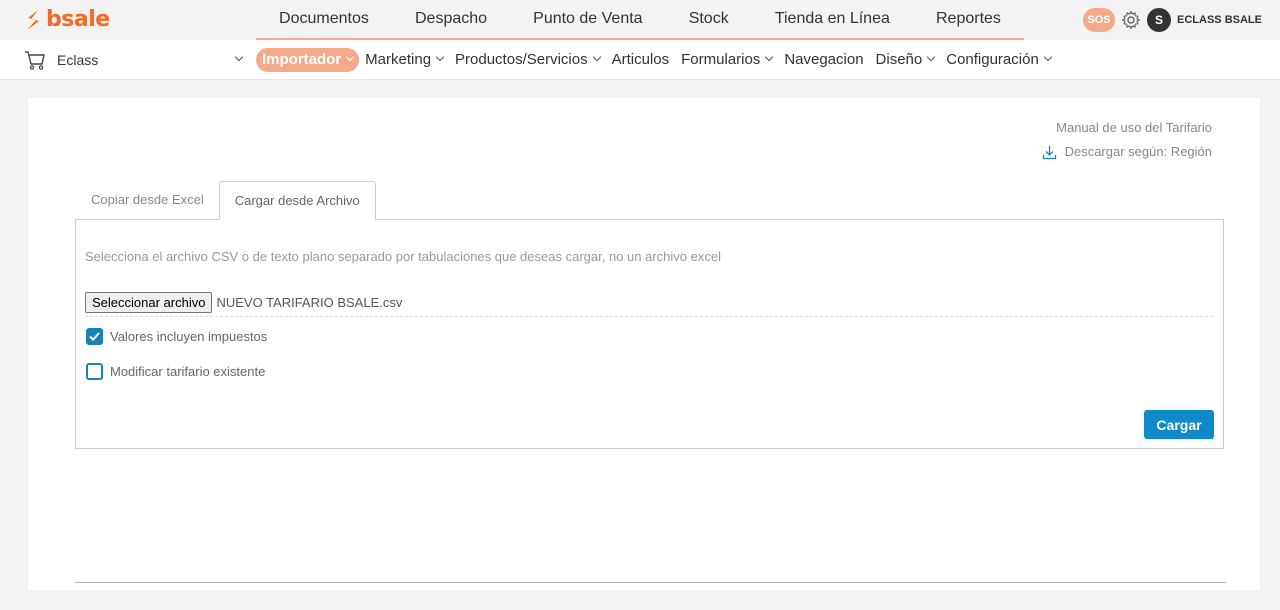 This screenshot has height=610, width=1280. Describe the element at coordinates (309, 302) in the screenshot. I see `selected-file-name: NUEVO TARIFARIO BSALE.csv` at that location.